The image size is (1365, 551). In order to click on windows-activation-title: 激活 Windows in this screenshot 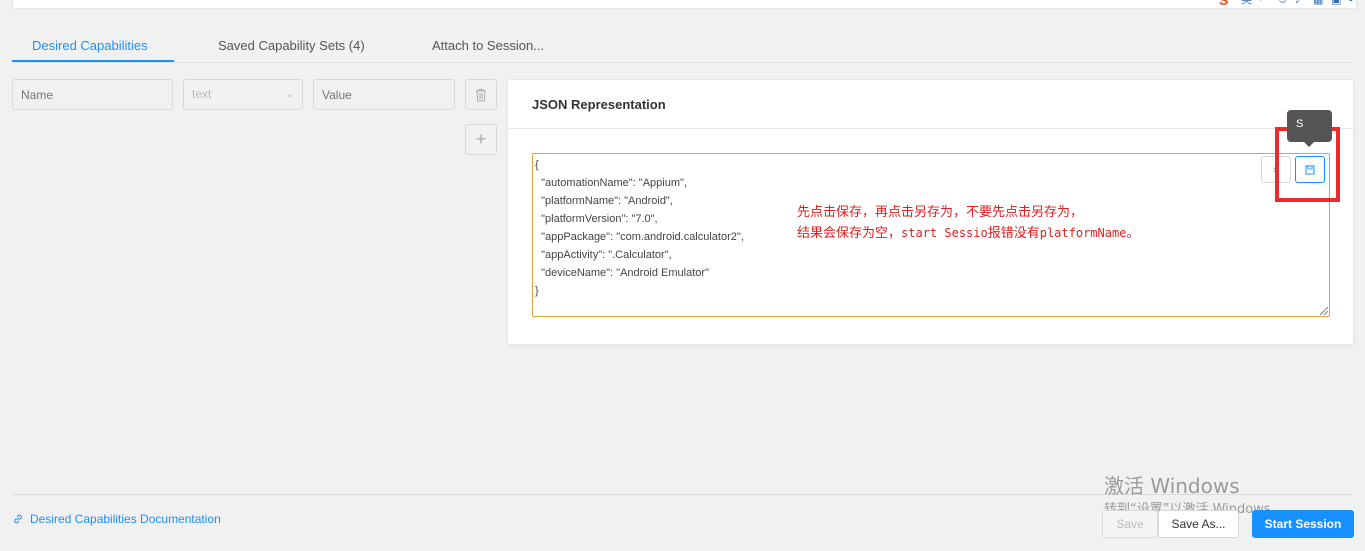, I will do `click(1172, 486)`.